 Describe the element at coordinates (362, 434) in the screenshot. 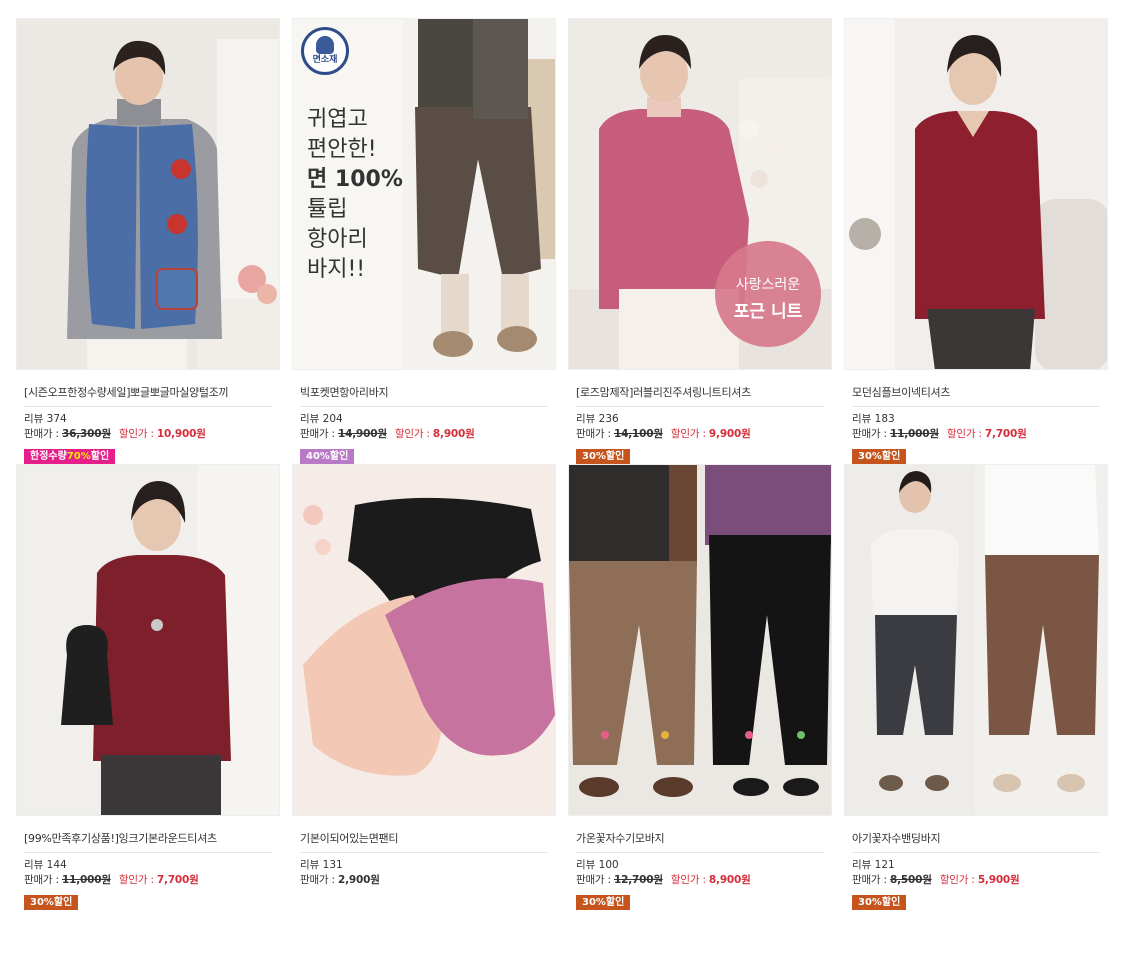

I see `original-price: 14,900원` at that location.